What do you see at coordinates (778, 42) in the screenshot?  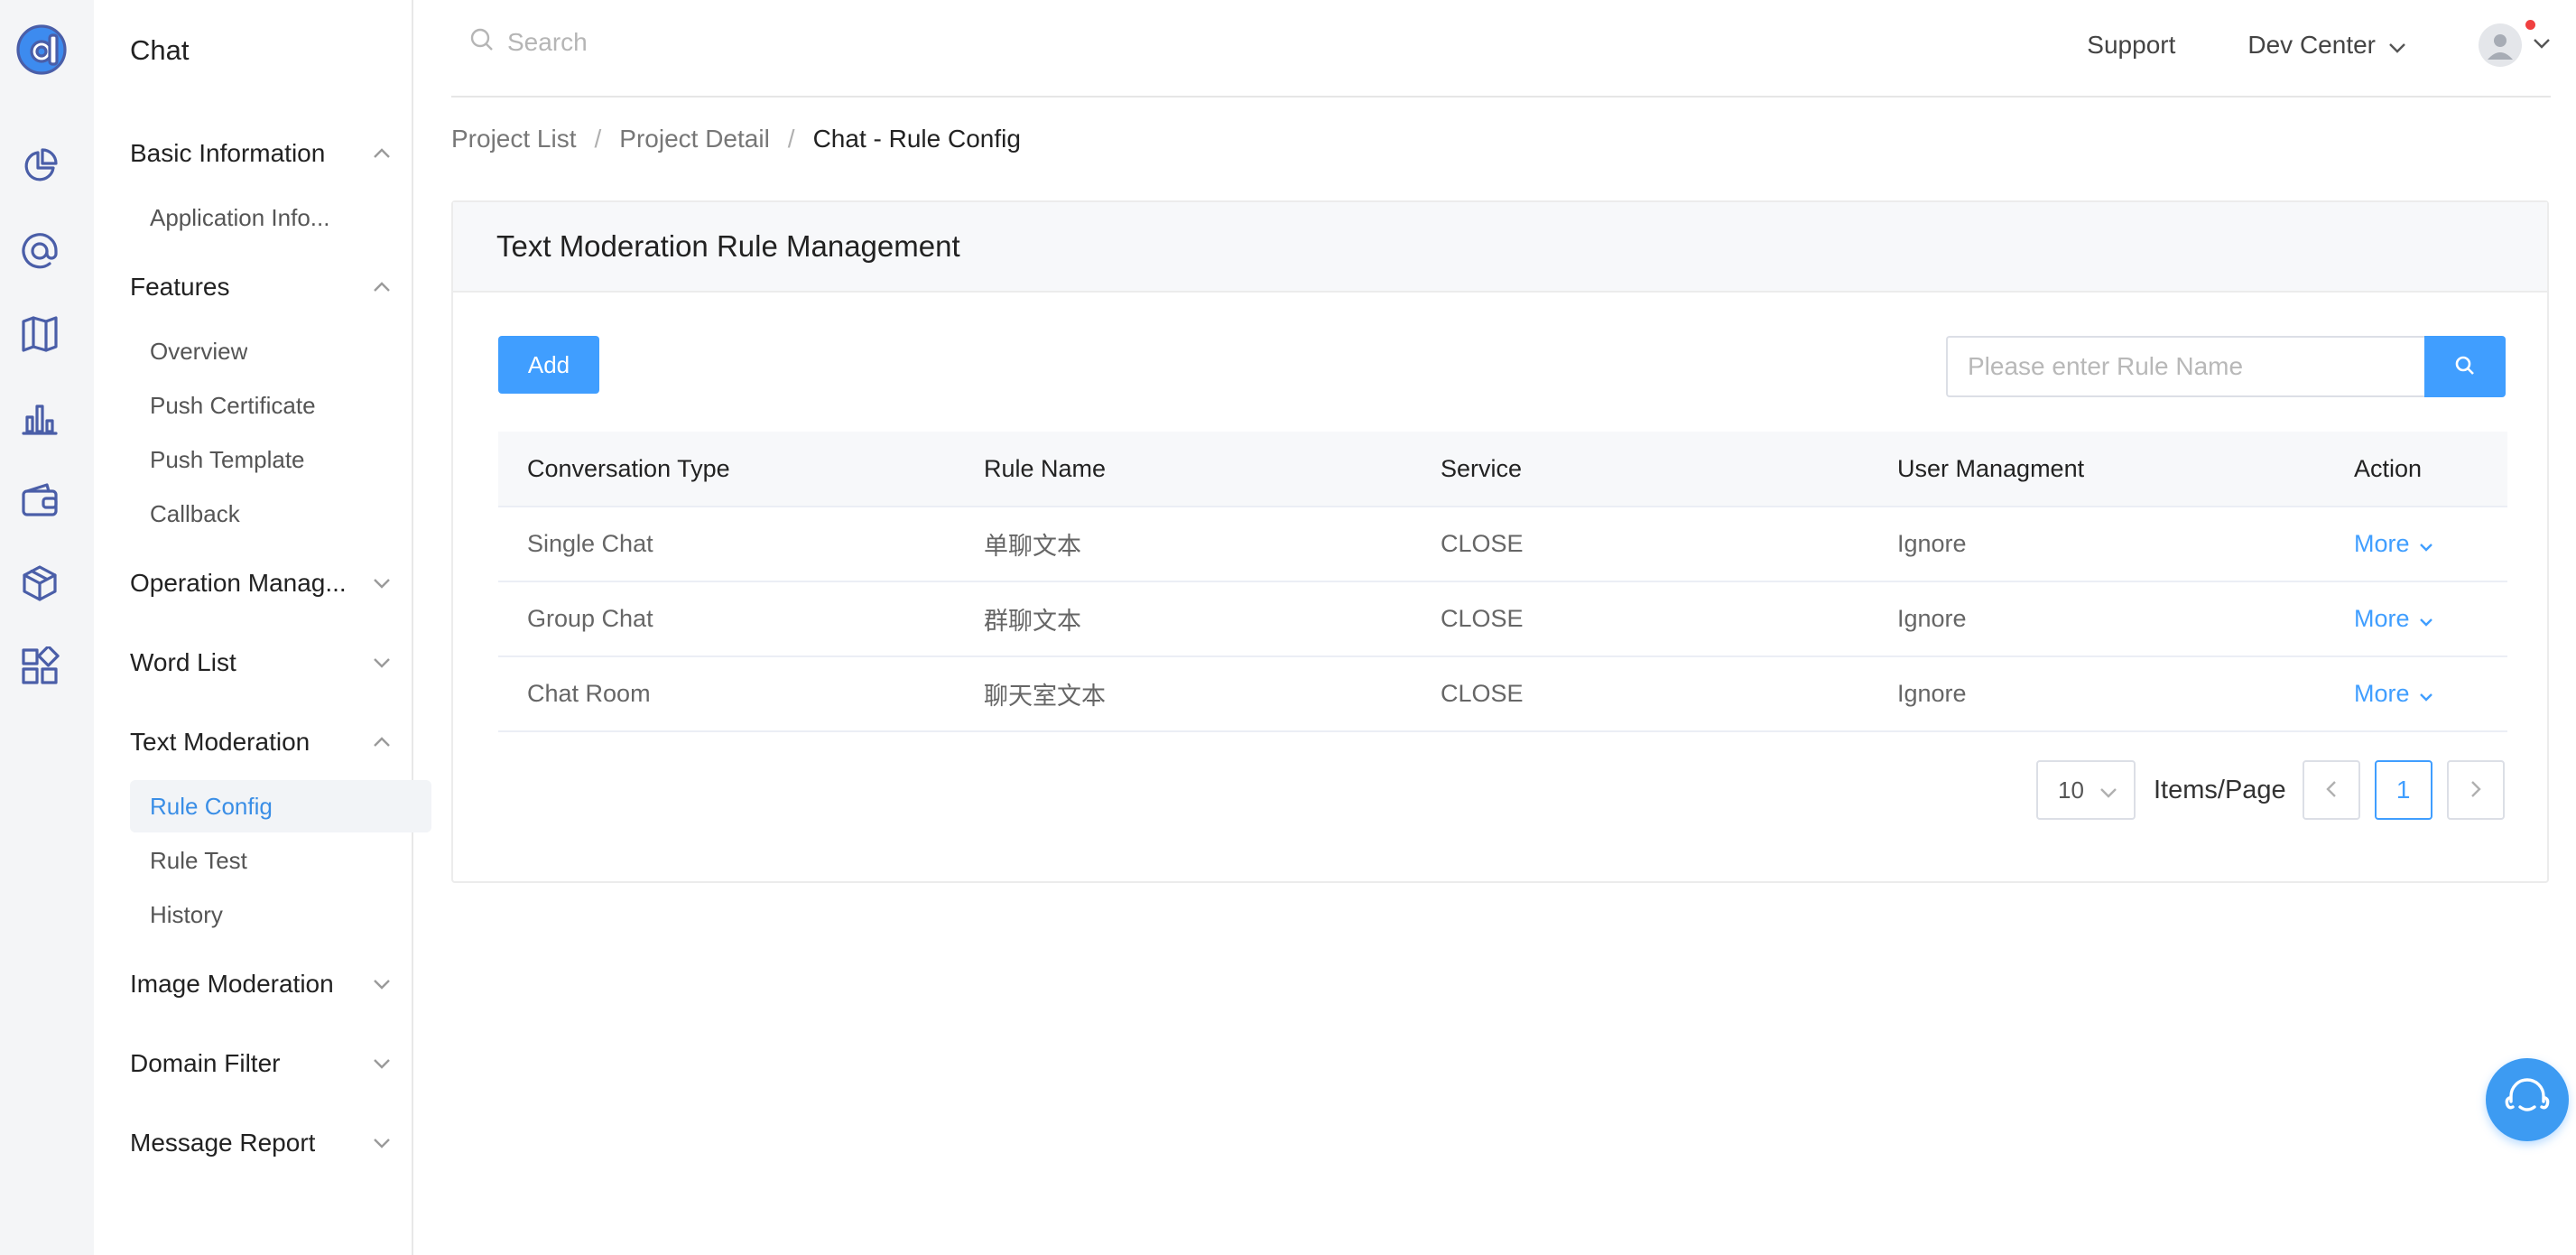 I see `search-input` at bounding box center [778, 42].